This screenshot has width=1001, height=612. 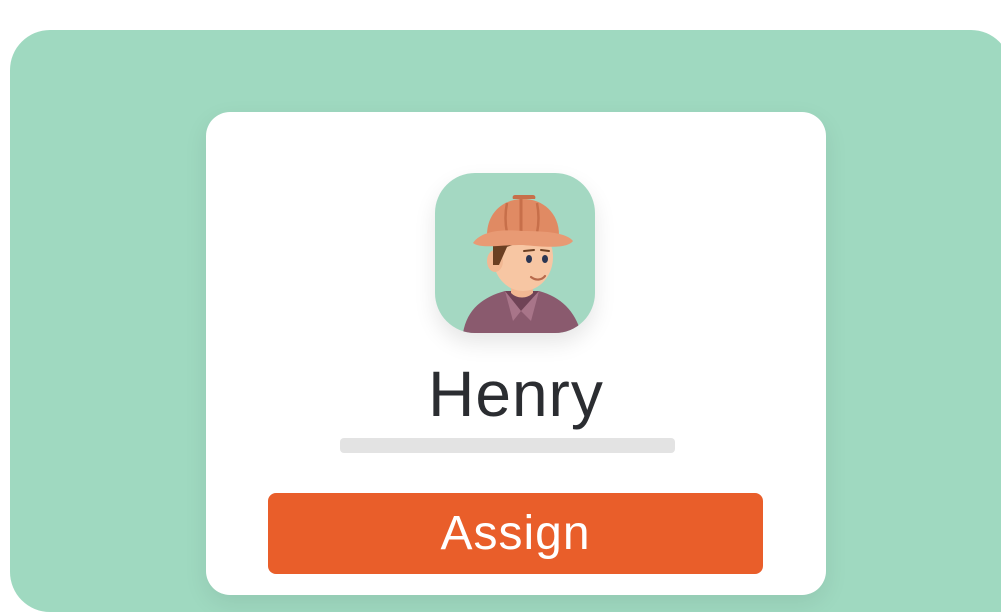 I want to click on subtitle-placeholder-bar, so click(x=507, y=445).